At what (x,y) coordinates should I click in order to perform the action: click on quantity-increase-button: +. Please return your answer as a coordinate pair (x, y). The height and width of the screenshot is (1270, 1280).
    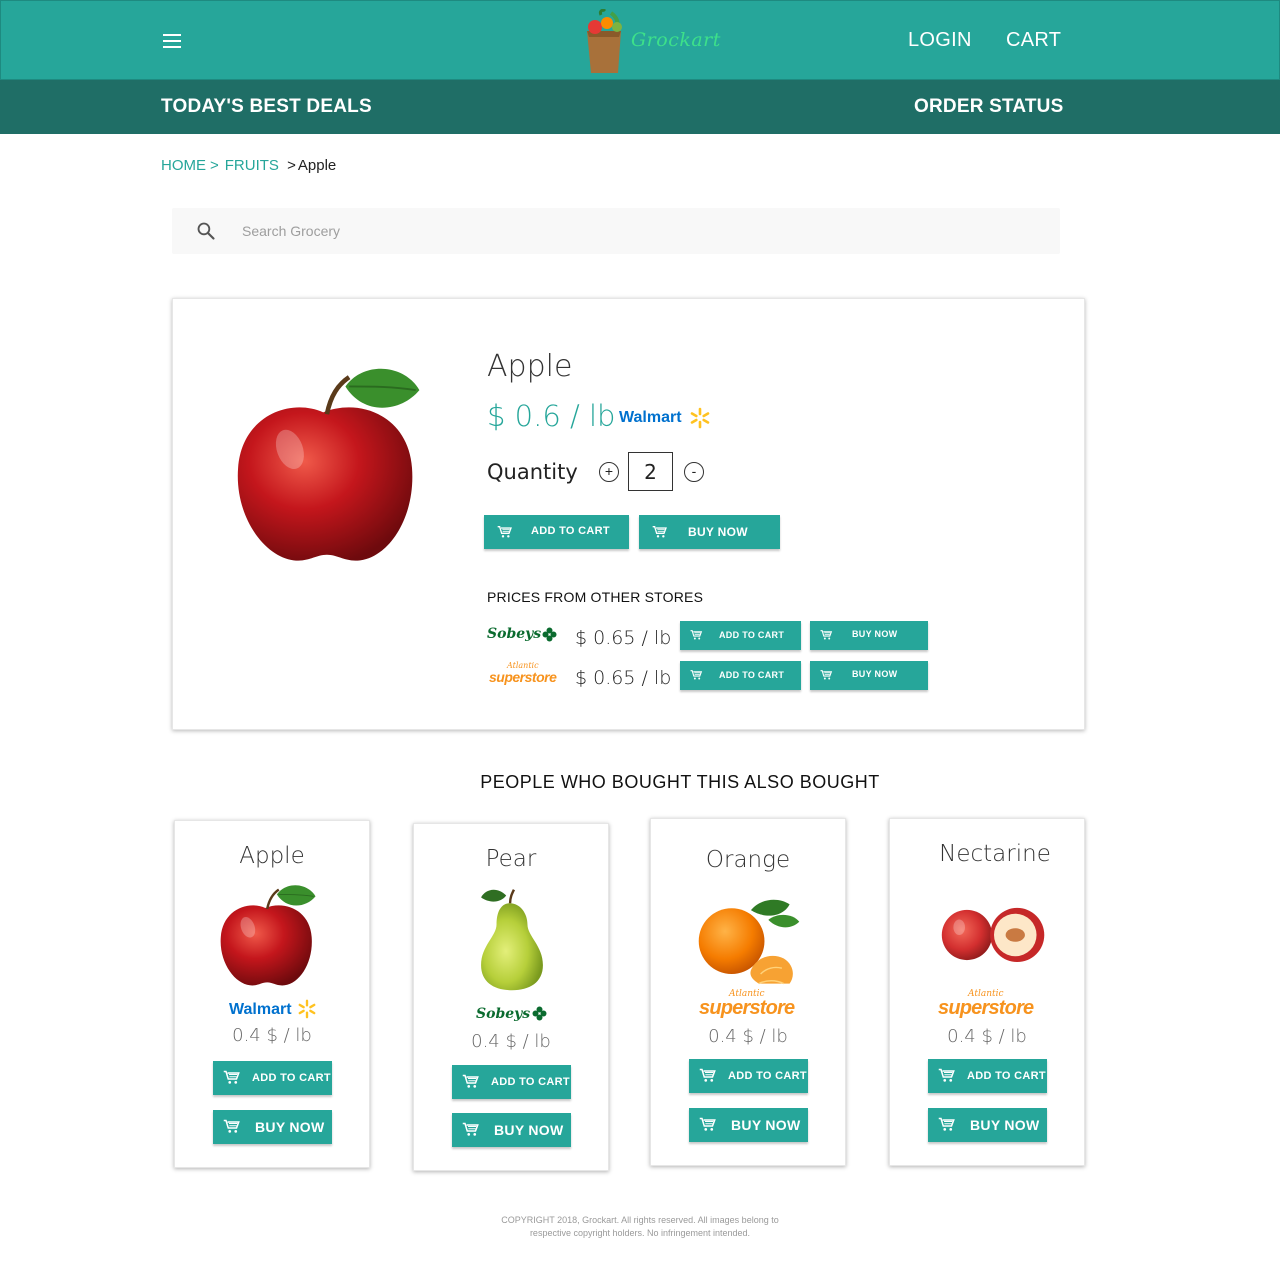
    Looking at the image, I should click on (609, 472).